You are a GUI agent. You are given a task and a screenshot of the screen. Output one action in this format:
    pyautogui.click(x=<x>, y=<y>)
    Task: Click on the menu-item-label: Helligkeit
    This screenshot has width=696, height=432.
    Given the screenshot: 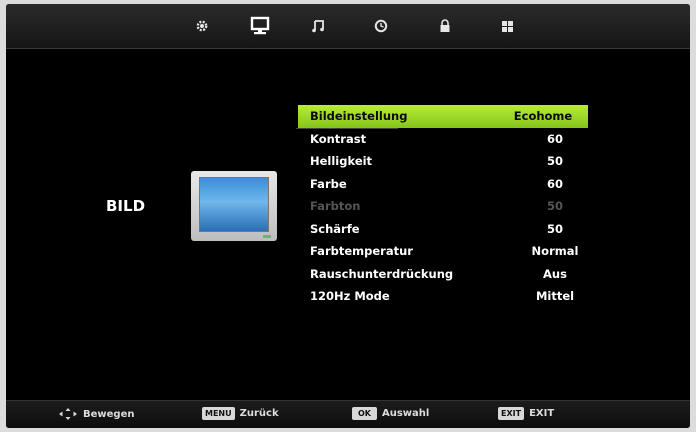 What is the action you would take?
    pyautogui.click(x=341, y=161)
    